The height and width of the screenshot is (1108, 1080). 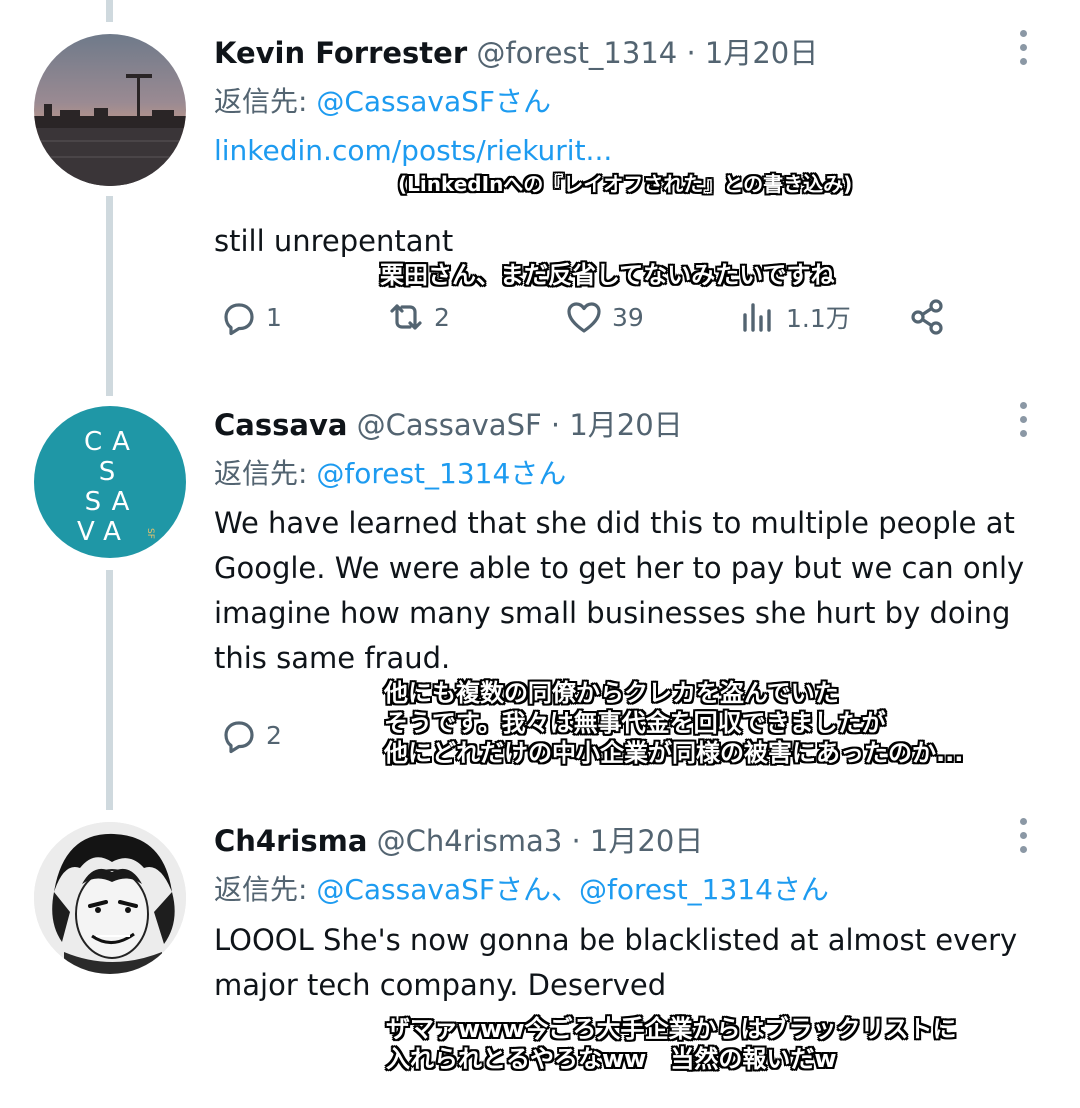 I want to click on reply-button: 1, so click(x=250, y=317).